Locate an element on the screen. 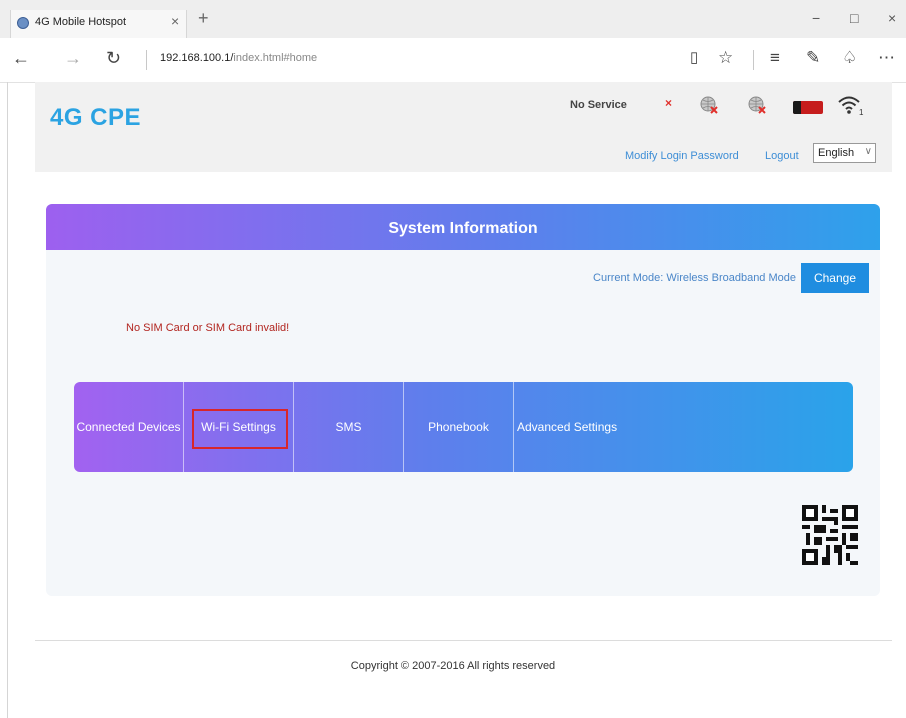 Image resolution: width=906 pixels, height=718 pixels. url-path: index.html#home is located at coordinates (275, 58).